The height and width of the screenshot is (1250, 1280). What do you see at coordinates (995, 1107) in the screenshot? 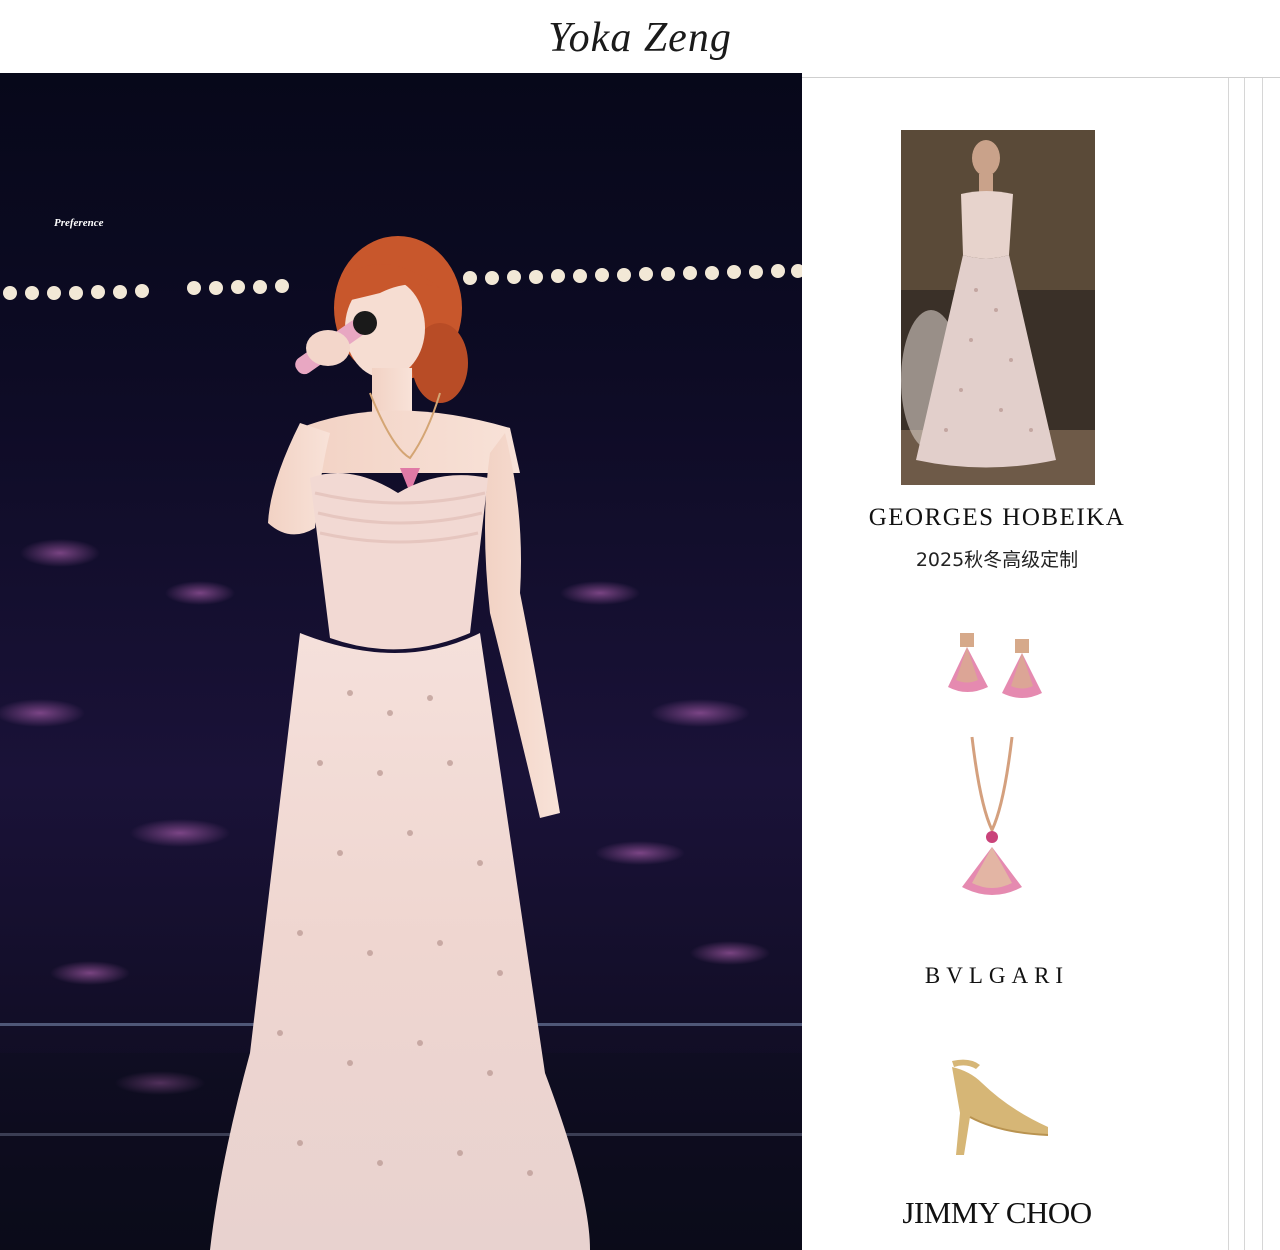
I see `shoe-image` at bounding box center [995, 1107].